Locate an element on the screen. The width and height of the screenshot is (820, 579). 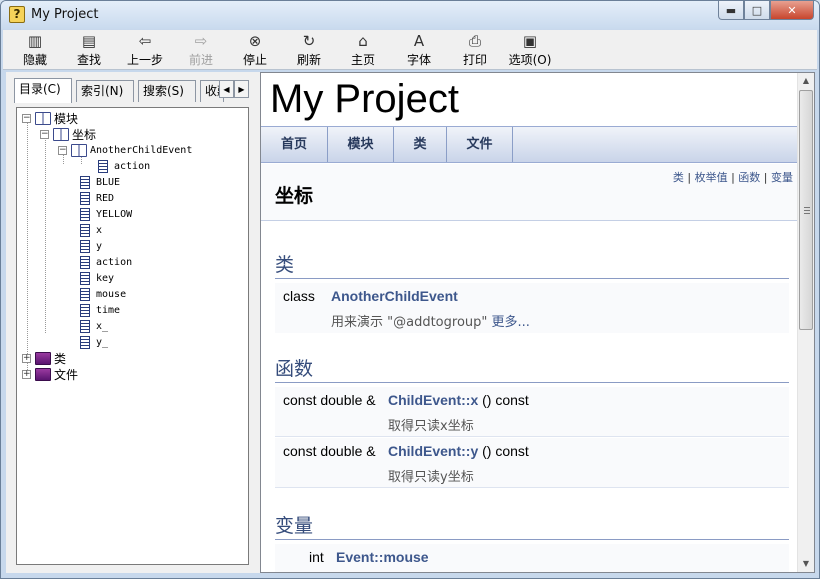
tab-contents: 目录(C) is located at coordinates (43, 90).